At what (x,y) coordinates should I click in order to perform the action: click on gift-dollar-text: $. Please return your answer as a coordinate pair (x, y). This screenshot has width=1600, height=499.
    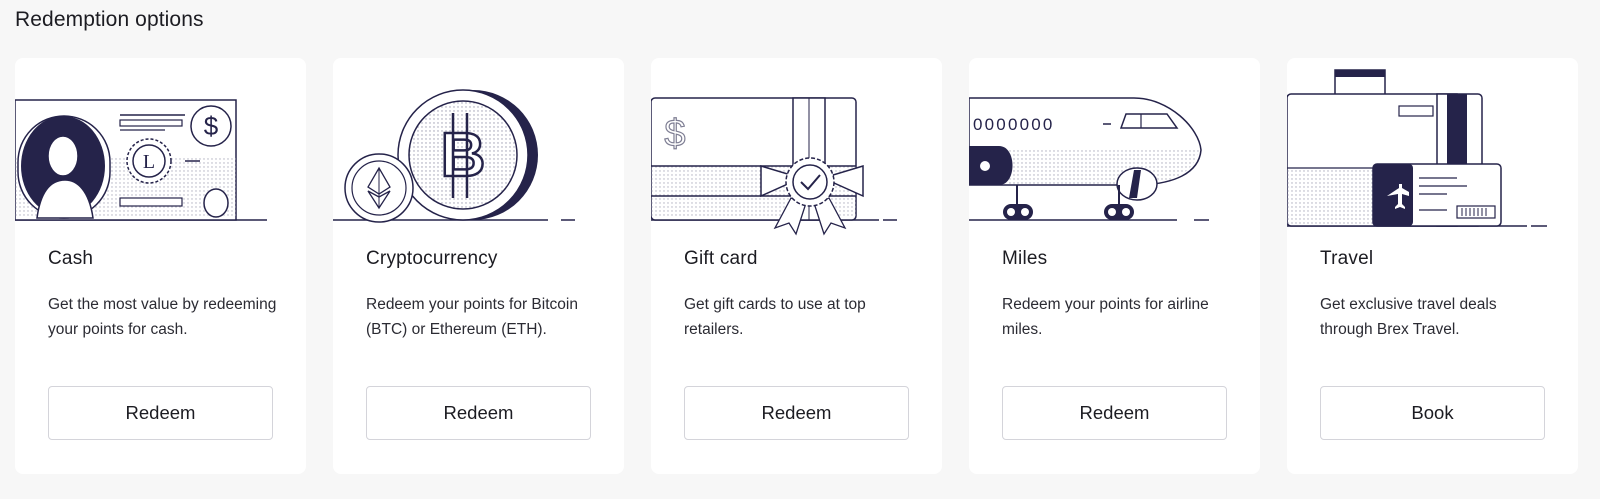
    Looking at the image, I should click on (674, 134).